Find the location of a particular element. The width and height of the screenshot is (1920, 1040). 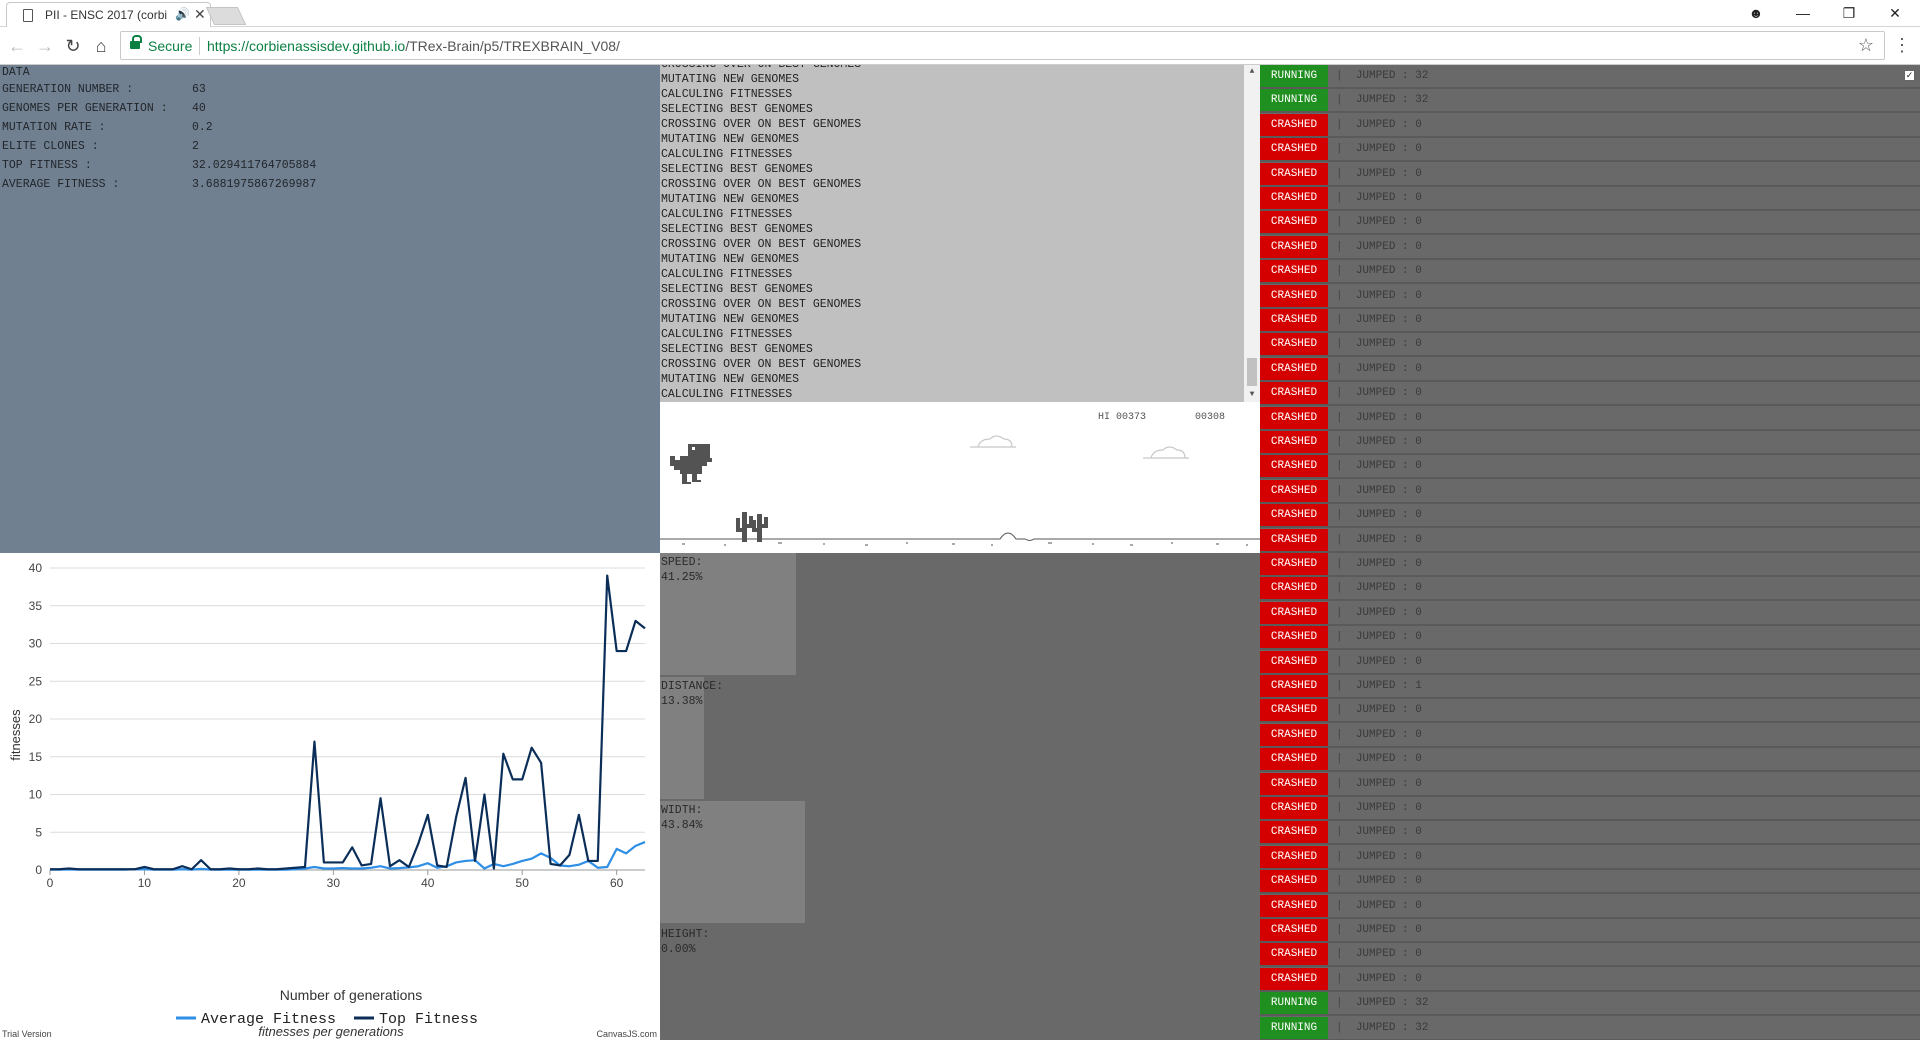

back-button: ← is located at coordinates (17, 46).